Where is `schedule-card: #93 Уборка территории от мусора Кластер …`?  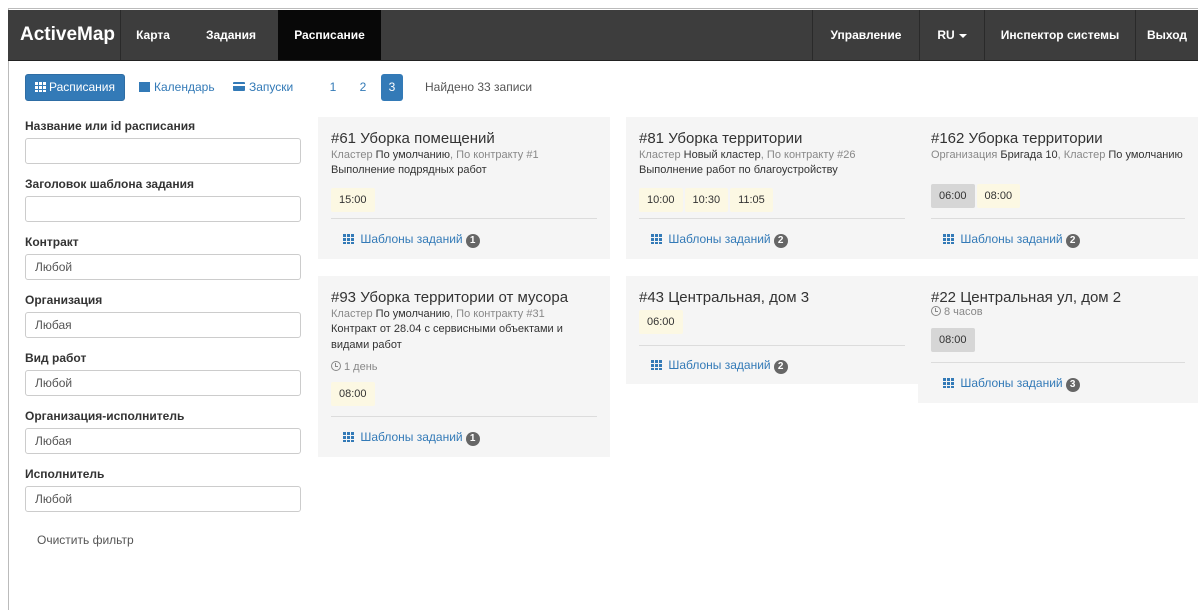 schedule-card: #93 Уборка территории от мусора Кластер … is located at coordinates (464, 366).